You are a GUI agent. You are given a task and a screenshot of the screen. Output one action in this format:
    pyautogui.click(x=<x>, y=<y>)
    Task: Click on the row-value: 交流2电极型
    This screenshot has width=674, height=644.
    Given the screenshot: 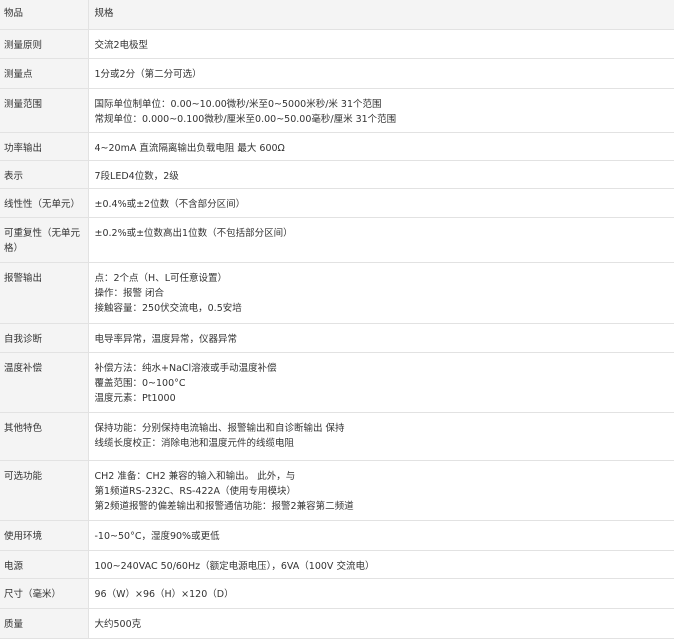 What is the action you would take?
    pyautogui.click(x=380, y=44)
    